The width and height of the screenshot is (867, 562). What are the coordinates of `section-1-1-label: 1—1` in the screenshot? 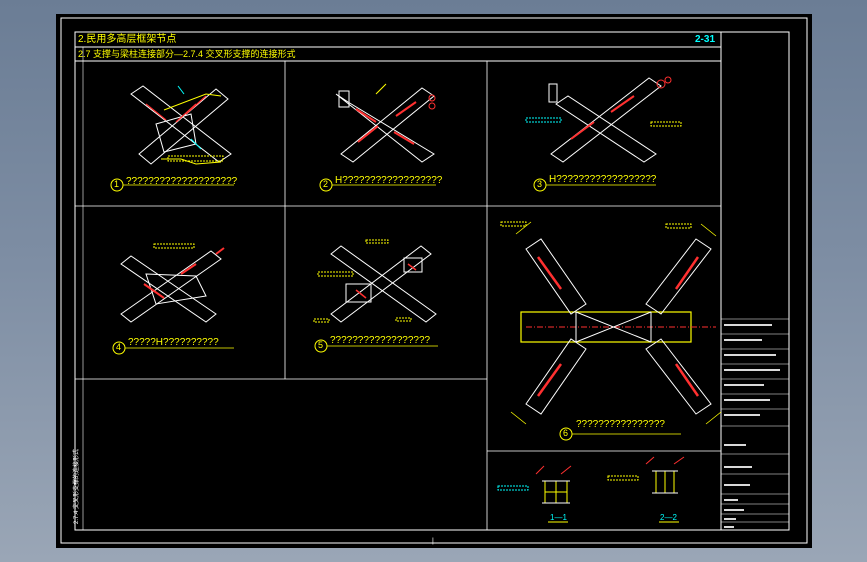 It's located at (558, 517).